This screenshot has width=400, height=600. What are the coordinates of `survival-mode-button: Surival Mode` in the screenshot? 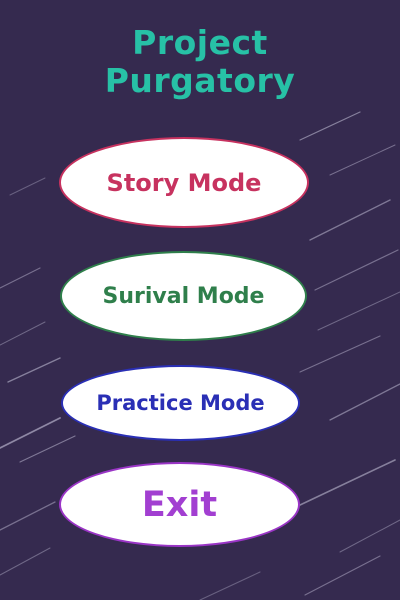 It's located at (183, 296).